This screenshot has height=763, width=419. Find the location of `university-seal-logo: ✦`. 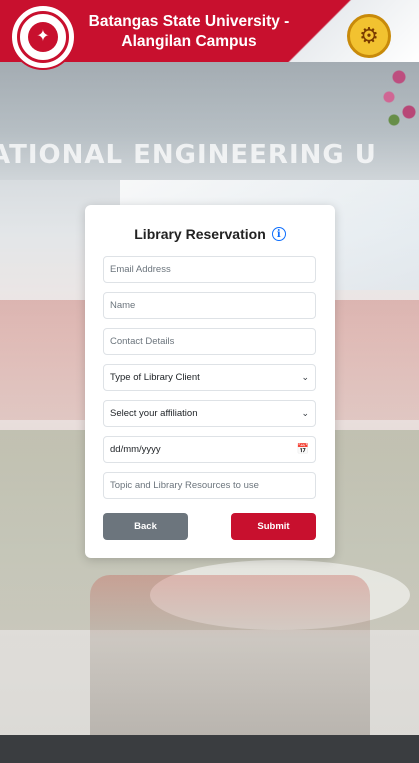

university-seal-logo: ✦ is located at coordinates (43, 37).